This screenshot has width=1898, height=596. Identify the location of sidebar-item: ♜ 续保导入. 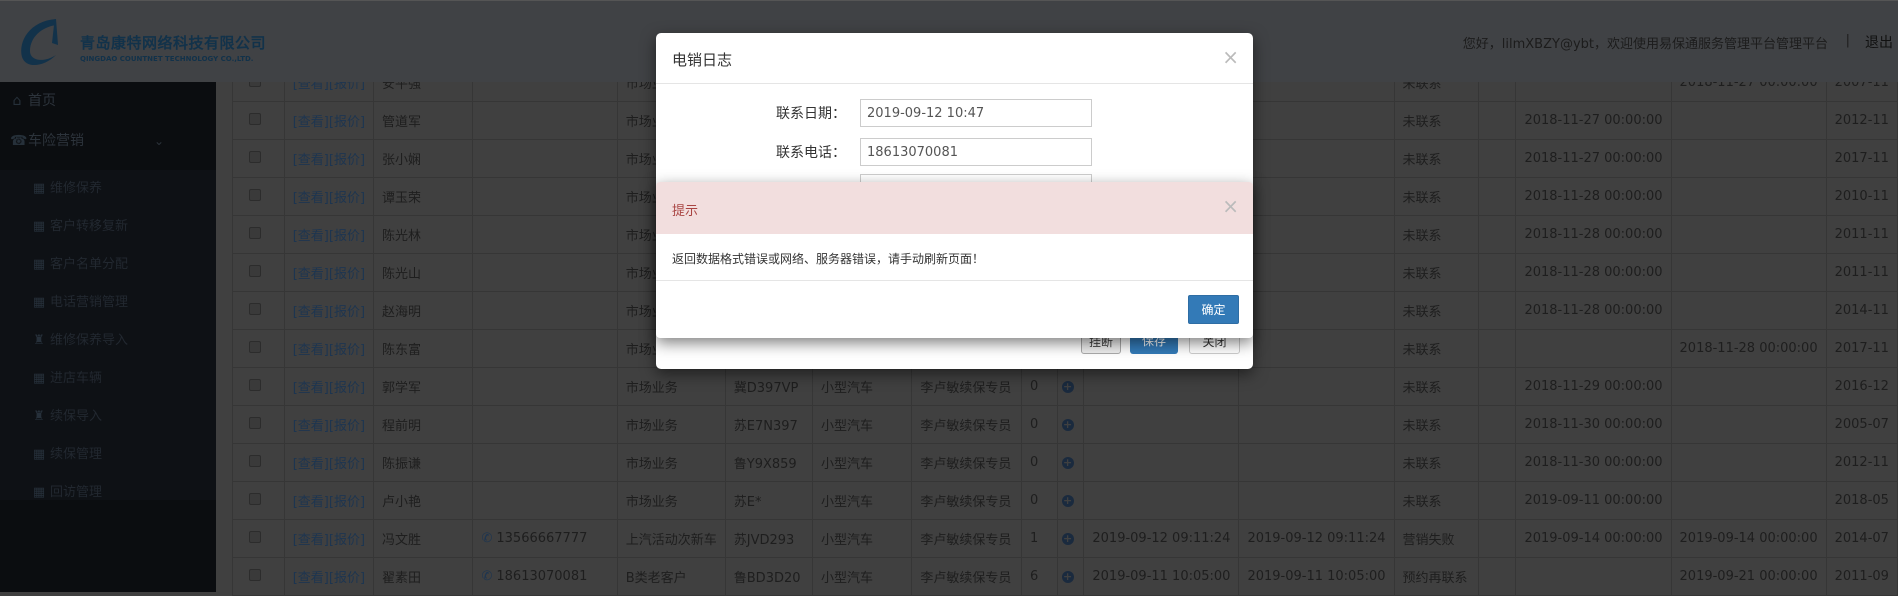
(108, 417).